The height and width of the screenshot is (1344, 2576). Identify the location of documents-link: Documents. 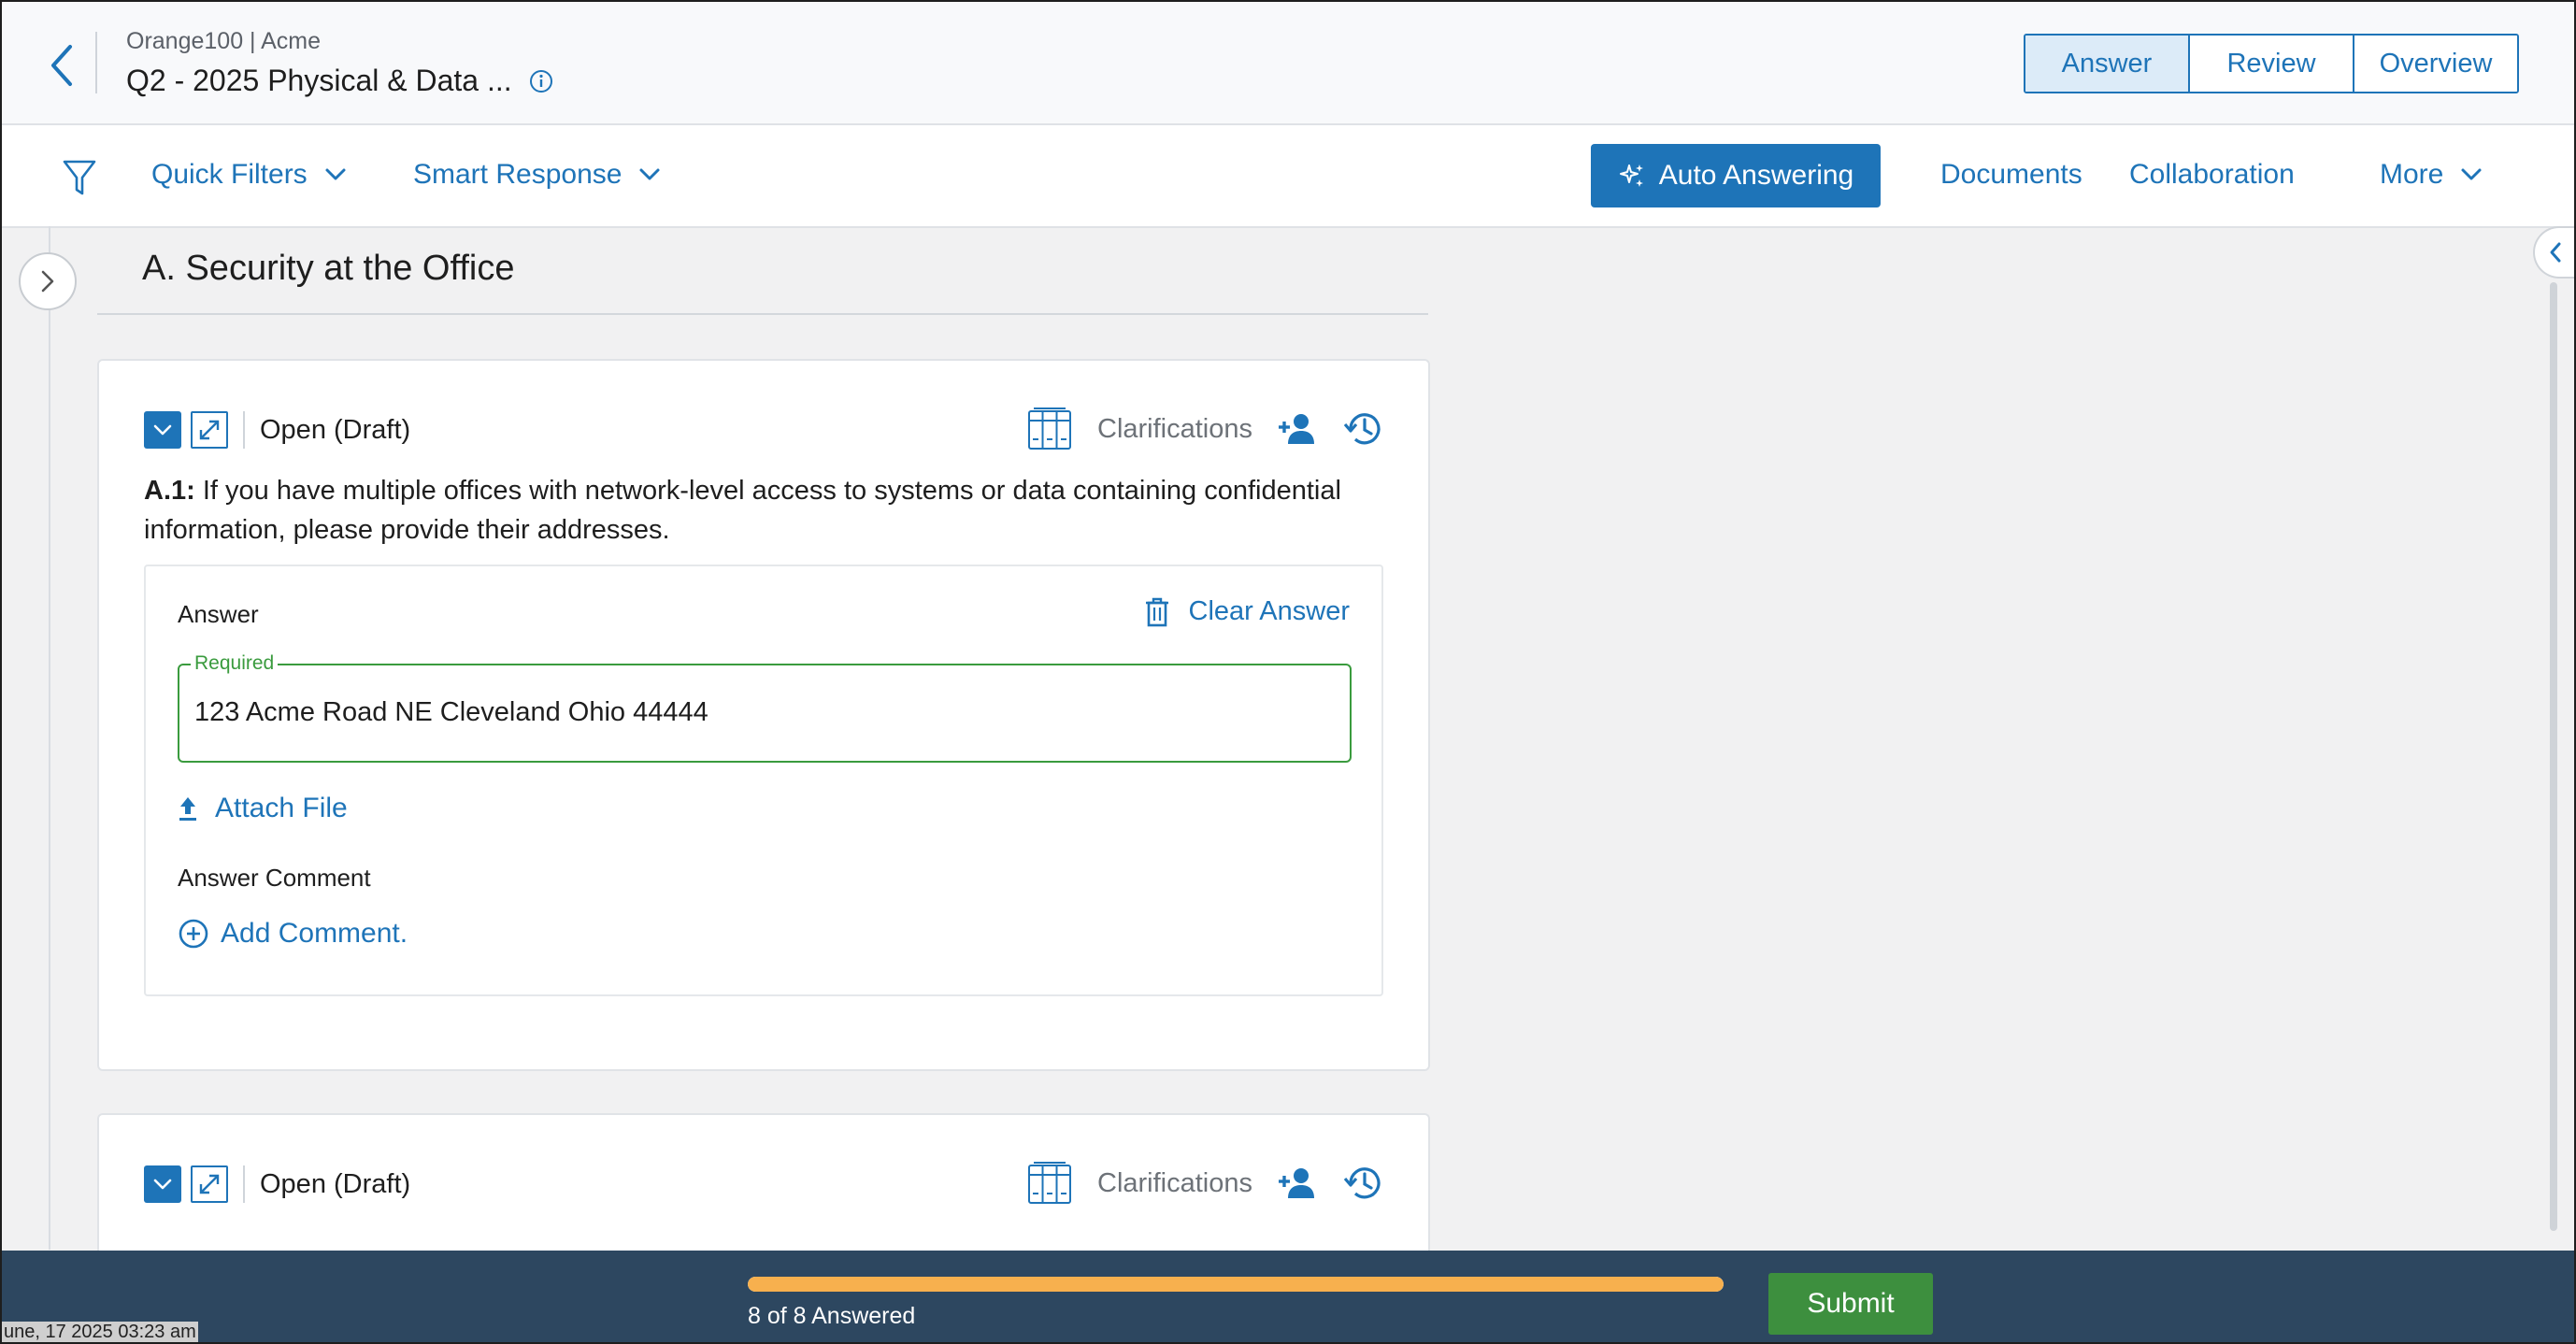
(2011, 175).